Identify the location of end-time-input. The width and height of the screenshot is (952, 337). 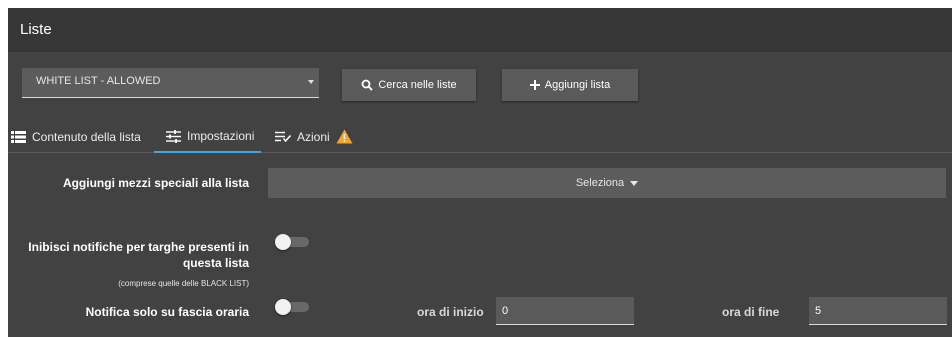
(878, 311).